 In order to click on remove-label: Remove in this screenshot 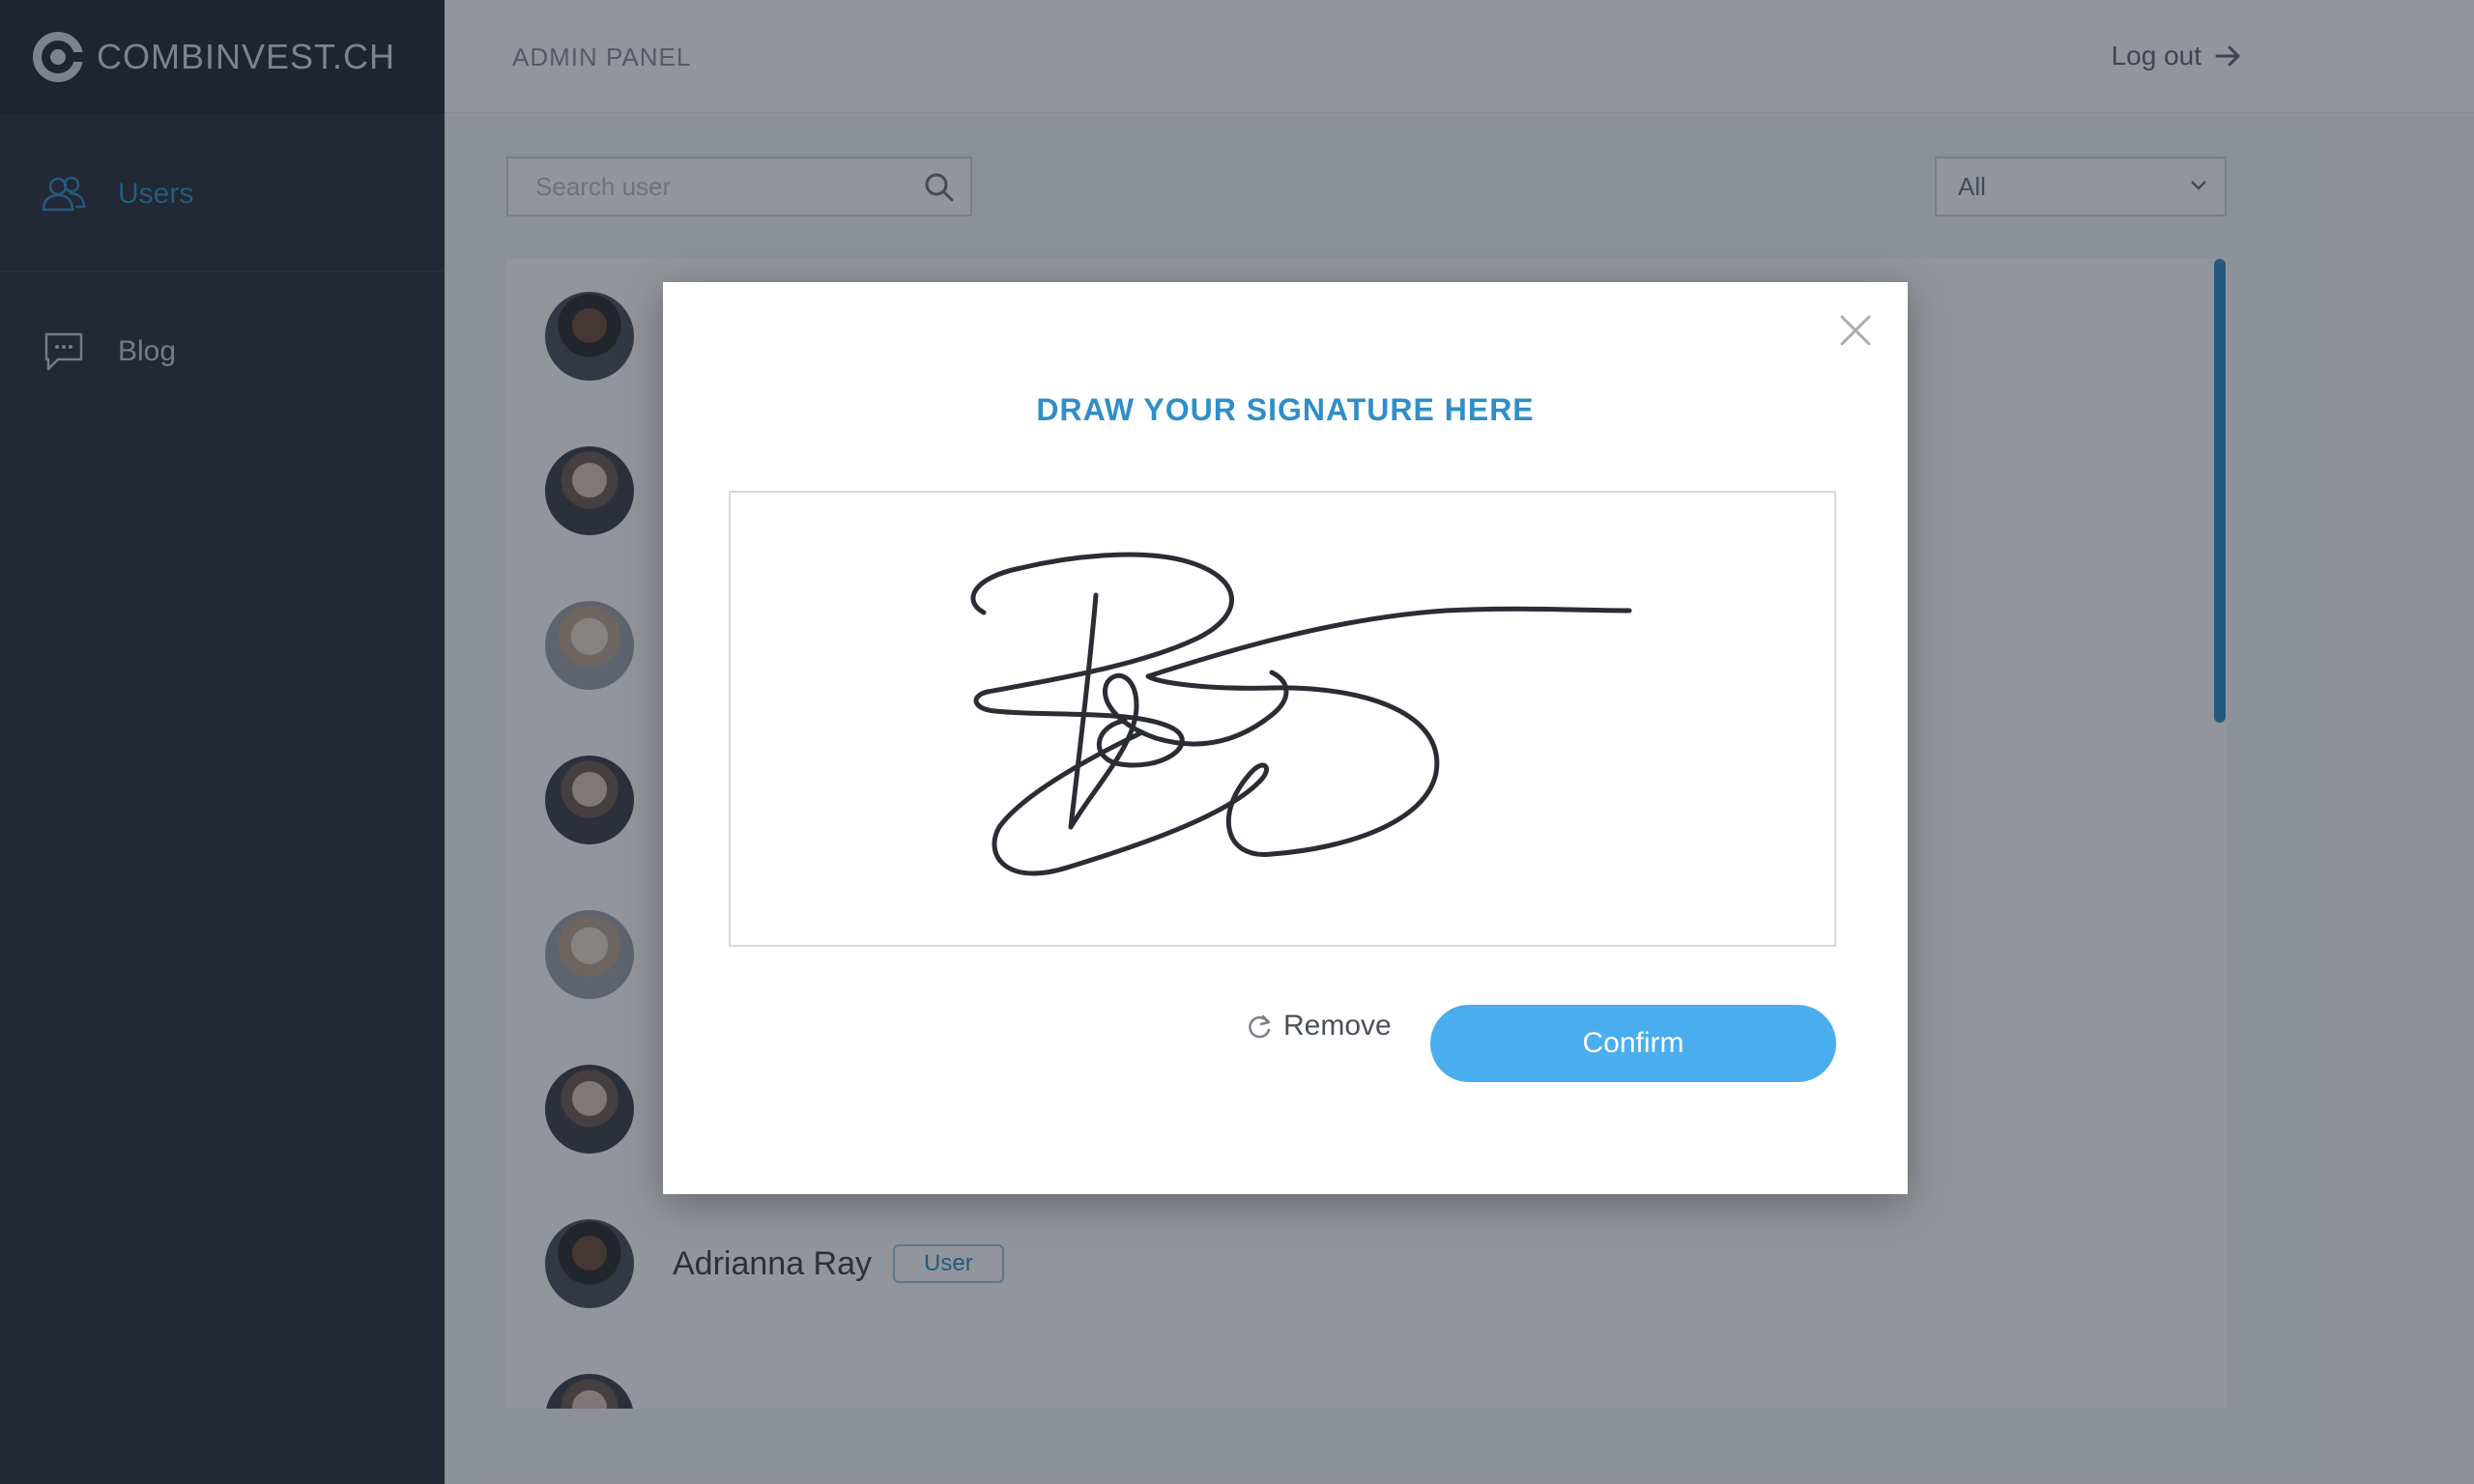, I will do `click(1337, 1026)`.